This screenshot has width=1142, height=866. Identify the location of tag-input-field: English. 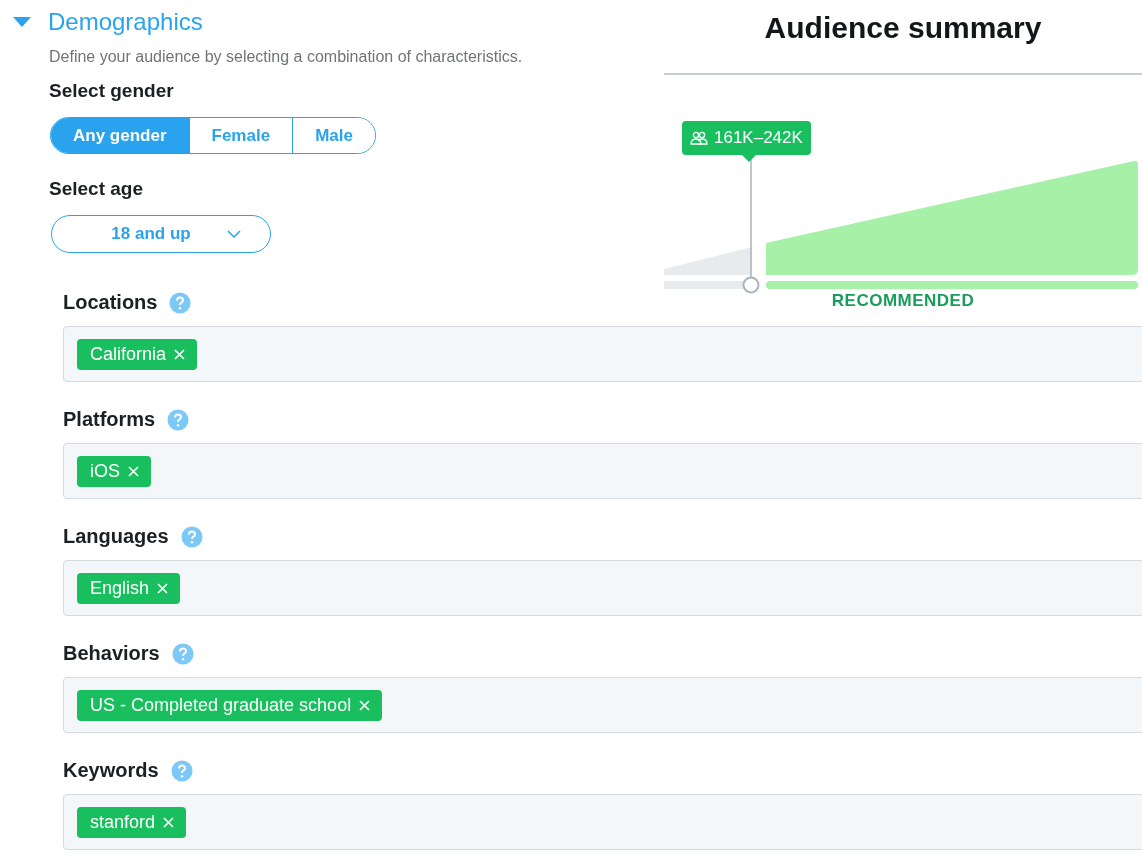
(602, 588).